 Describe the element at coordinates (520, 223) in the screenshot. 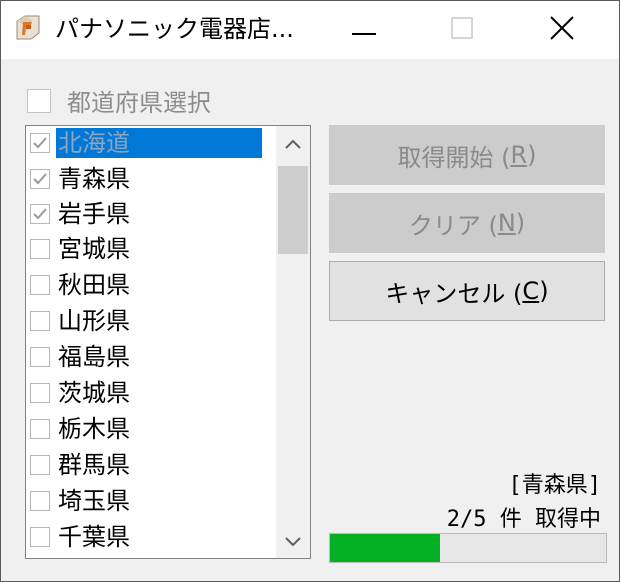

I see `clear-close-paren: )` at that location.